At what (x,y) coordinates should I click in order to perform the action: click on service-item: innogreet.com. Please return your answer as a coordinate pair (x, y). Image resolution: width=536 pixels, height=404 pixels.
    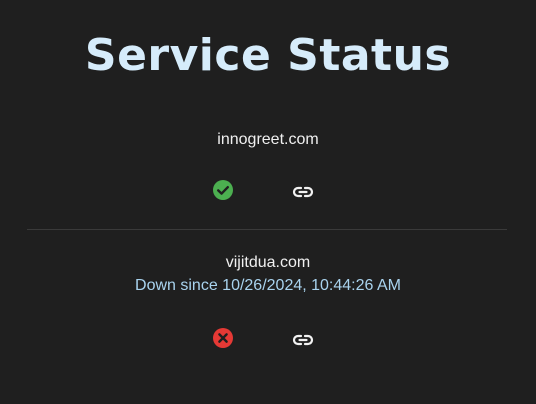
    Looking at the image, I should click on (268, 140).